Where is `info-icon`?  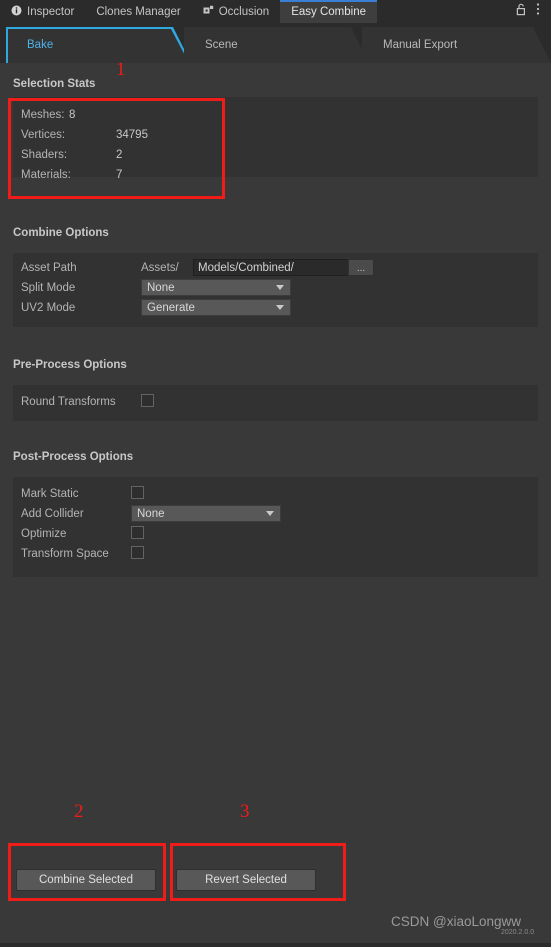
info-icon is located at coordinates (16, 12).